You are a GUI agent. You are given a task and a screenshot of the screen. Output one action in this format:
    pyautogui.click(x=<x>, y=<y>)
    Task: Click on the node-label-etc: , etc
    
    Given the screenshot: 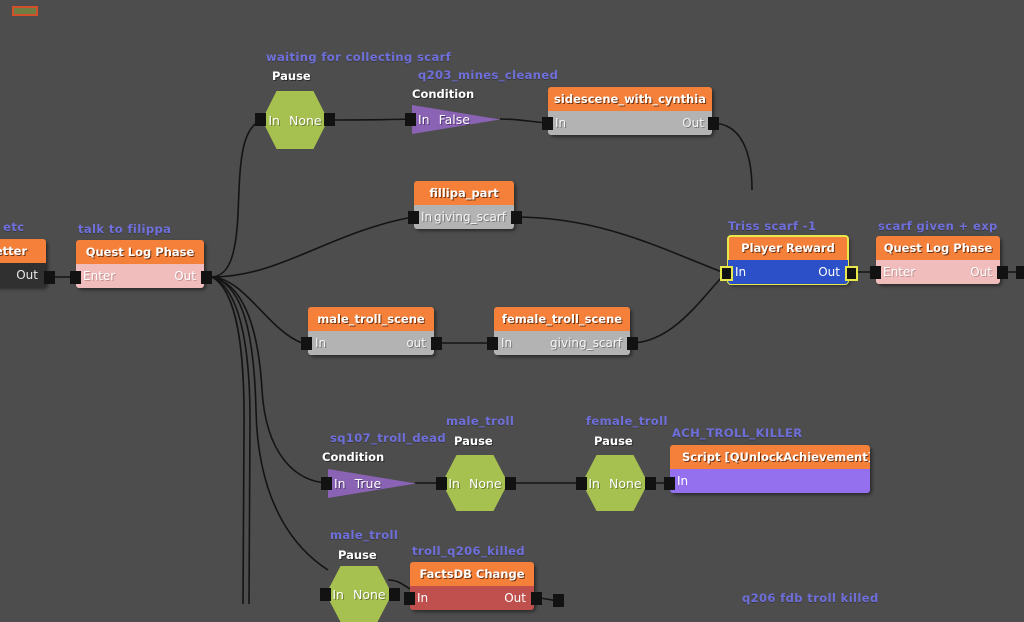 What is the action you would take?
    pyautogui.click(x=12, y=227)
    